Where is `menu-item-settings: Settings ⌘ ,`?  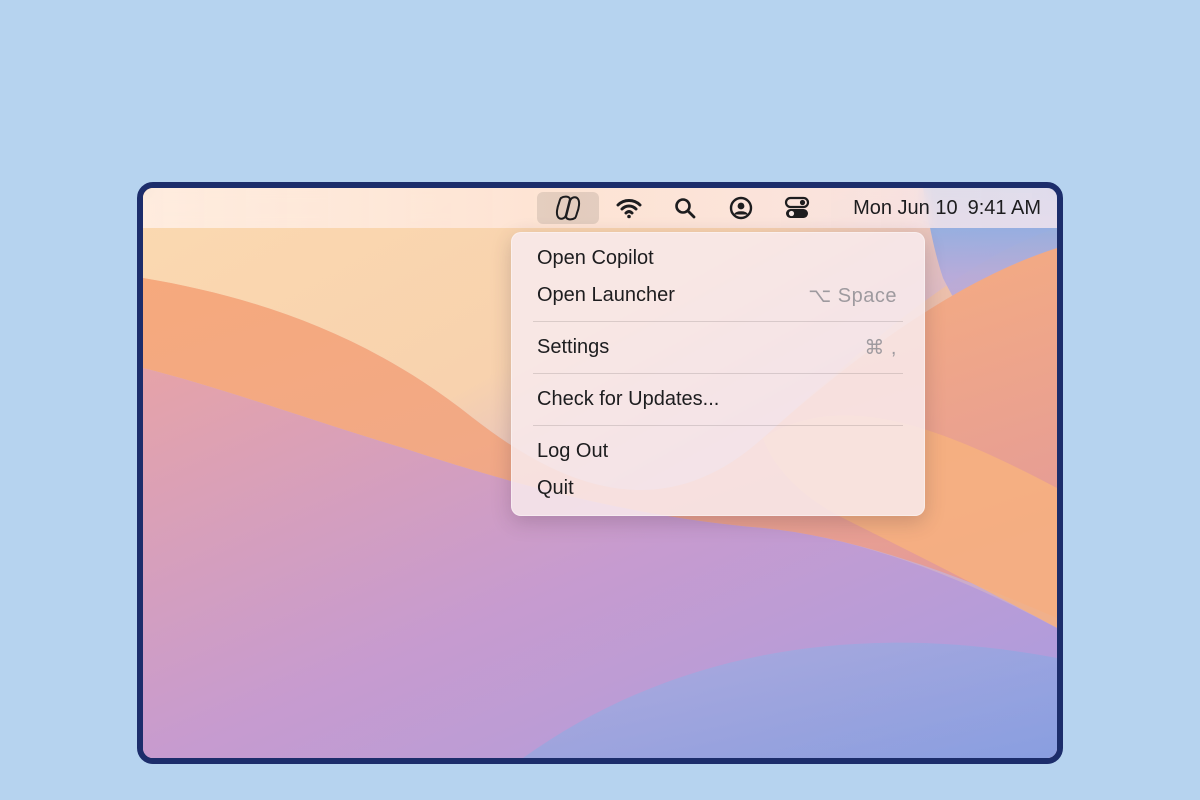 menu-item-settings: Settings ⌘ , is located at coordinates (718, 347).